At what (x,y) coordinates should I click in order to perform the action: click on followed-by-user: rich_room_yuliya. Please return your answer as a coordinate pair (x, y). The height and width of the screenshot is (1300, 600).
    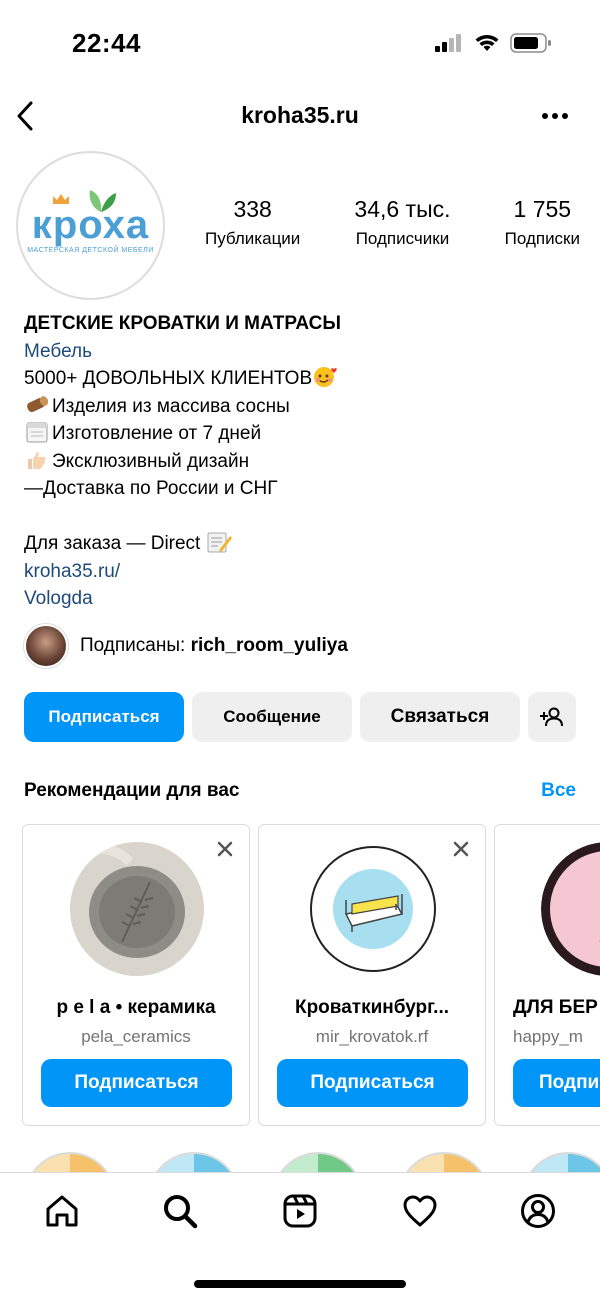
    Looking at the image, I should click on (269, 645).